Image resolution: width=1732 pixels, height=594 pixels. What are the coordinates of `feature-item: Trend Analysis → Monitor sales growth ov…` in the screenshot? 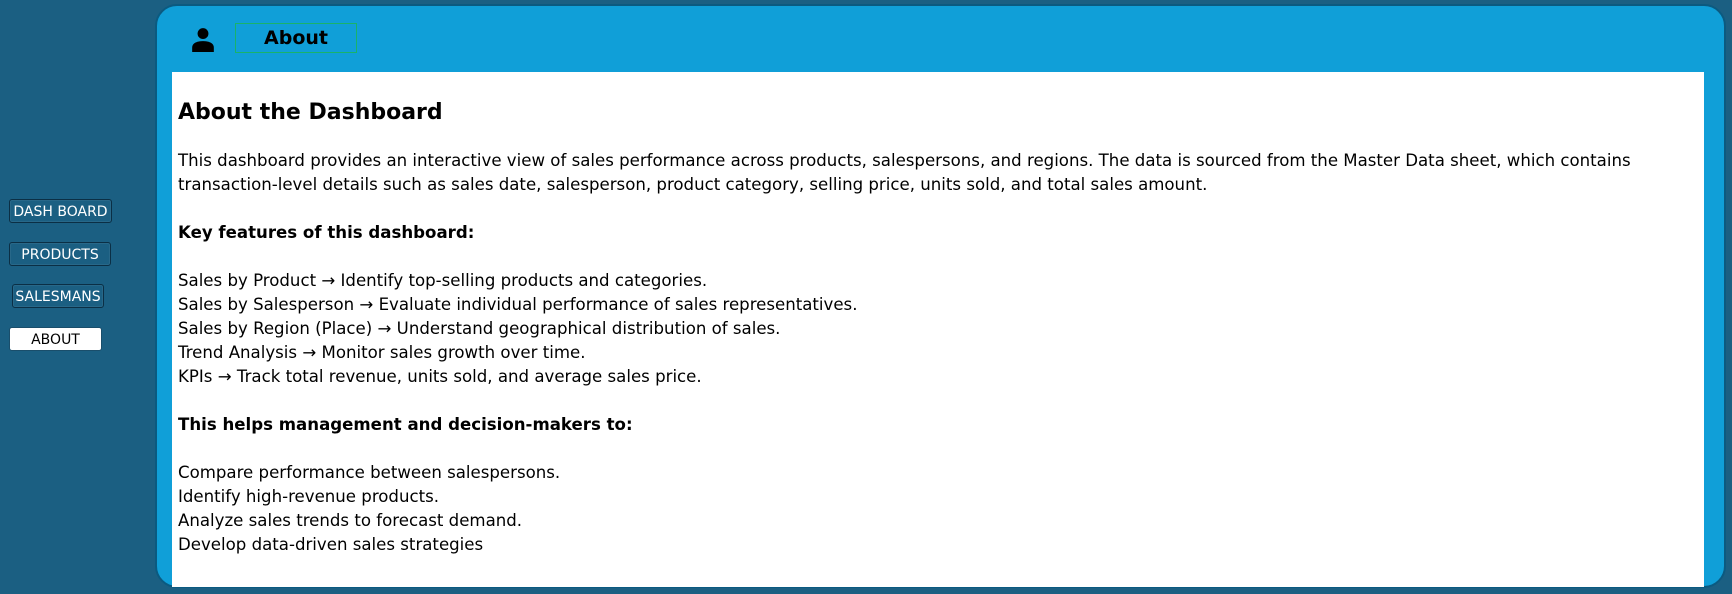 It's located at (382, 352).